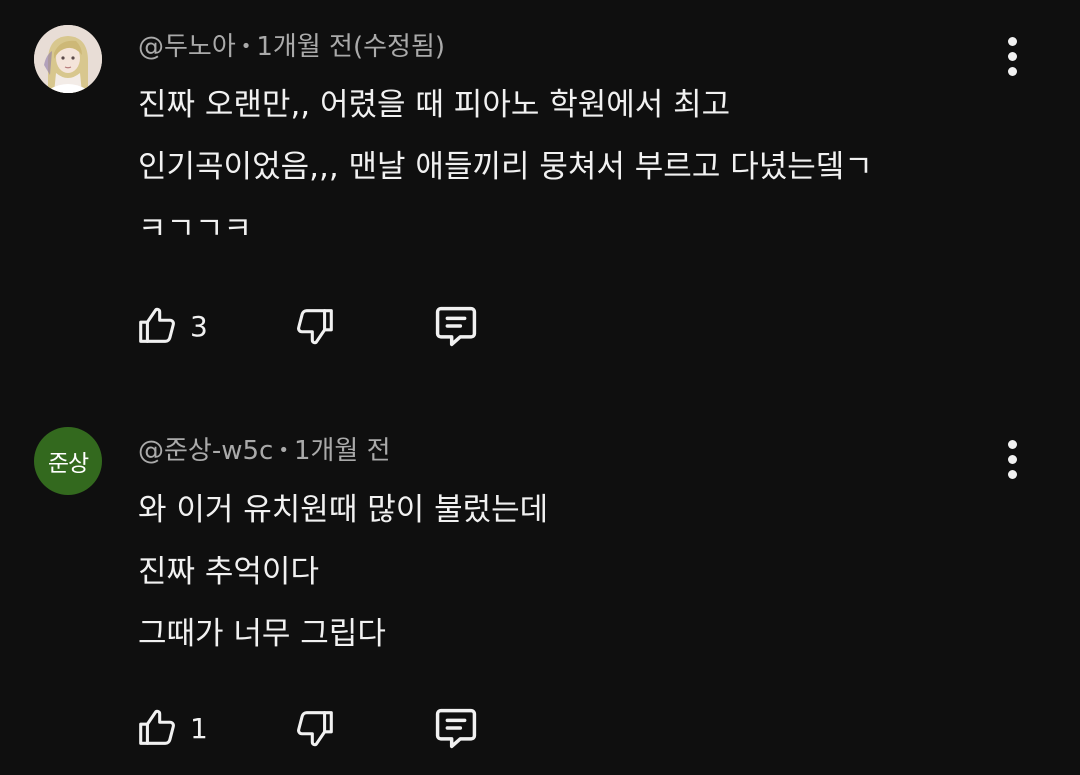 Image resolution: width=1080 pixels, height=775 pixels. Describe the element at coordinates (187, 47) in the screenshot. I see `comment-author: @두노아` at that location.